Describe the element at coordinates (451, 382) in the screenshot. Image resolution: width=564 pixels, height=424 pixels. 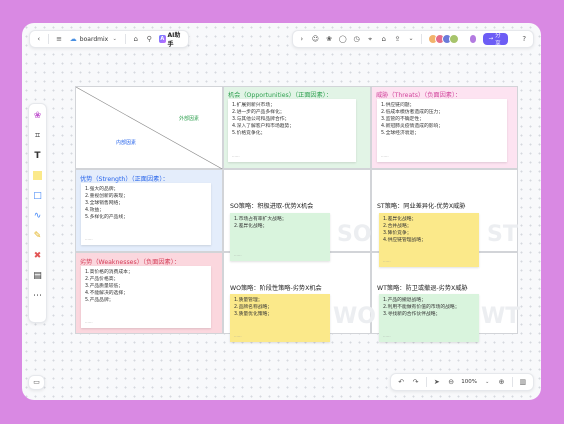
I see `zoom-out-icon: ⊖` at that location.